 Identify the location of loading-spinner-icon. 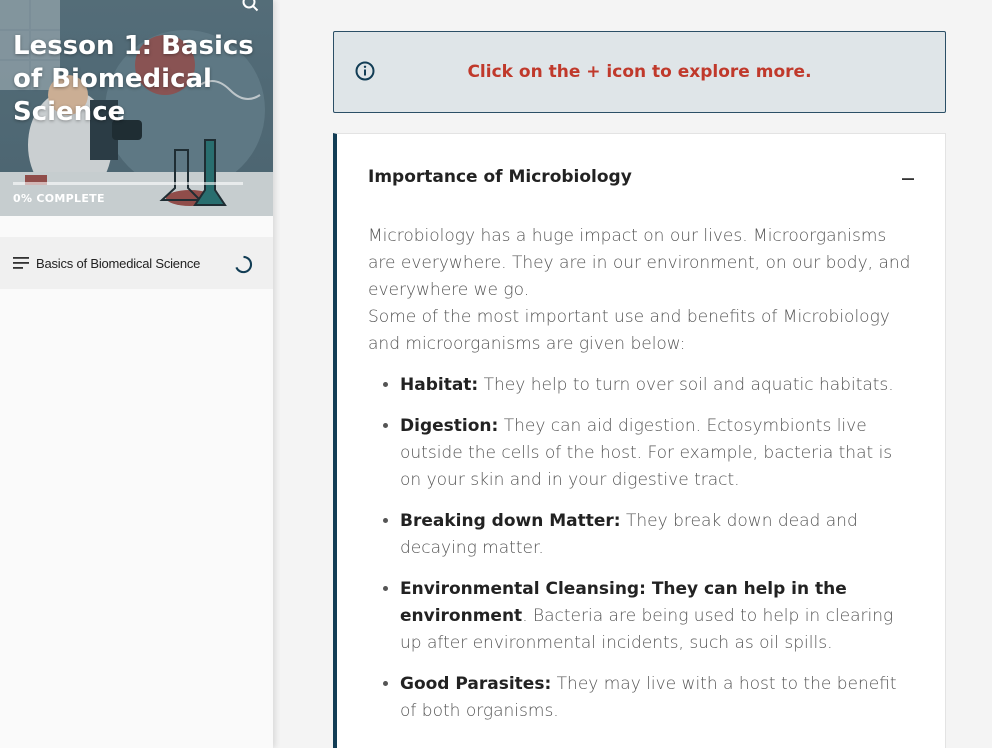
(244, 264).